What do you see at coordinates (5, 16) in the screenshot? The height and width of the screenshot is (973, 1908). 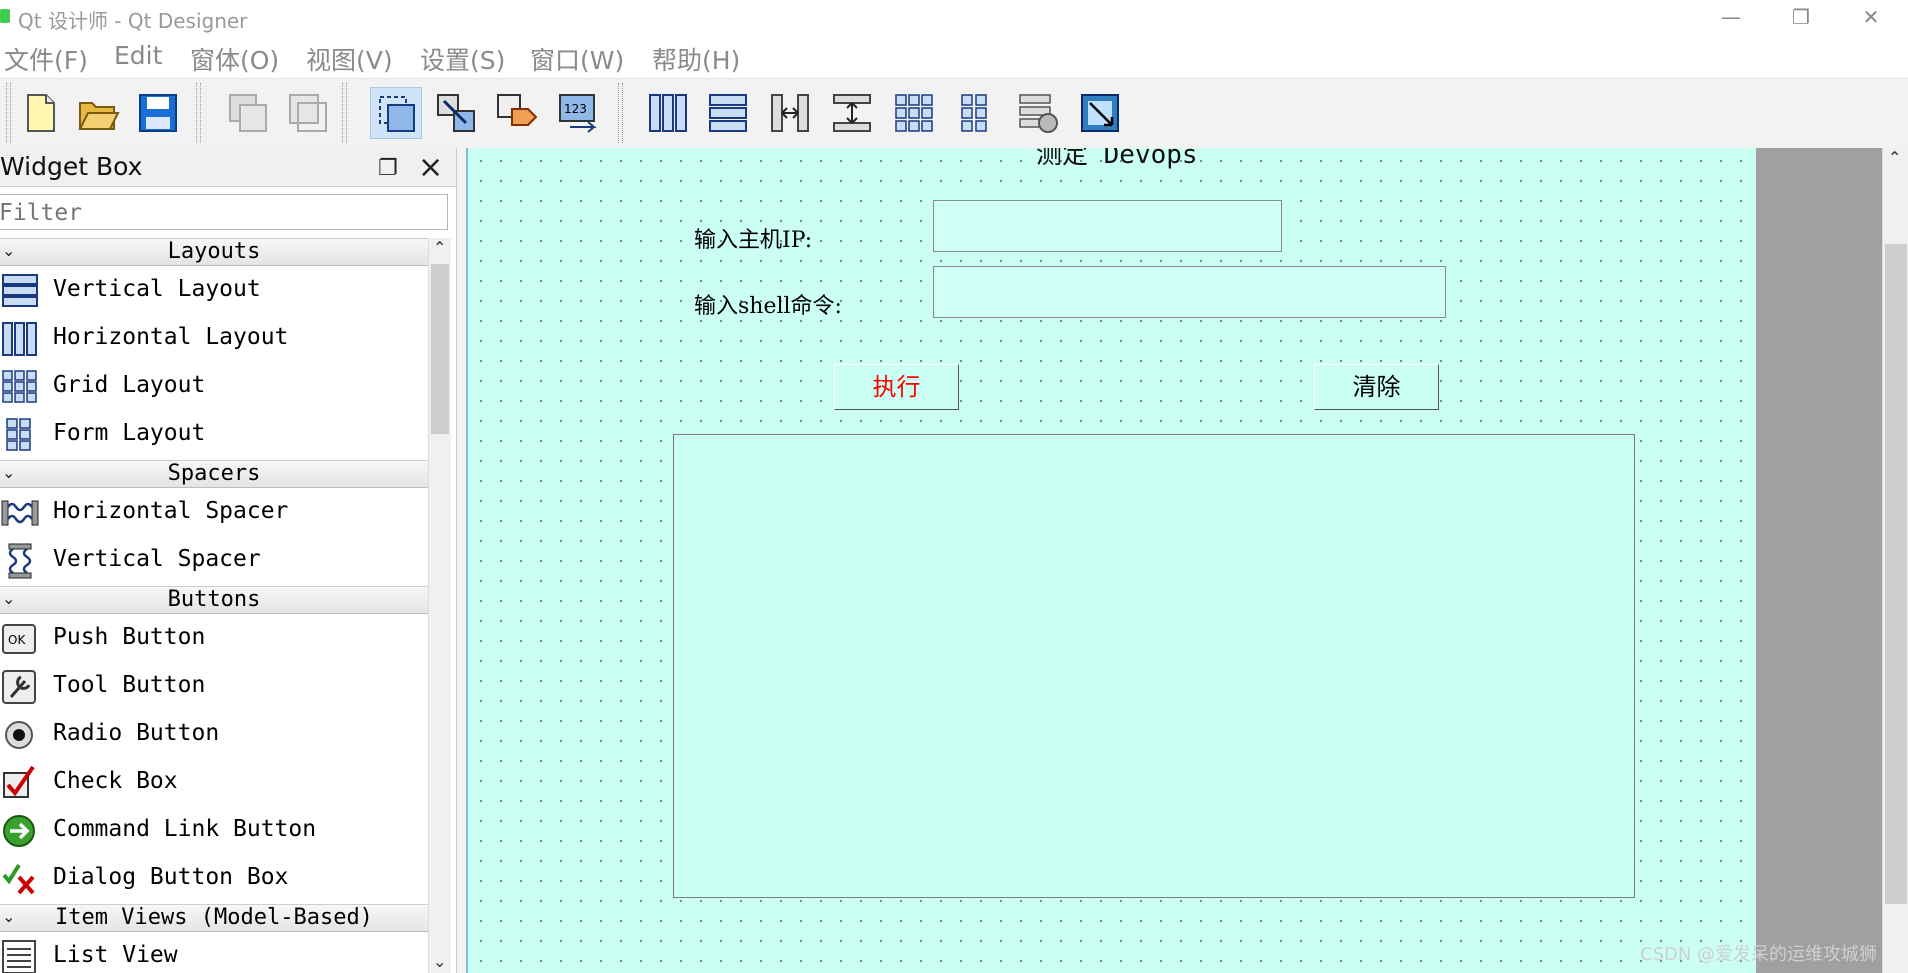 I see `qt-app-icon` at bounding box center [5, 16].